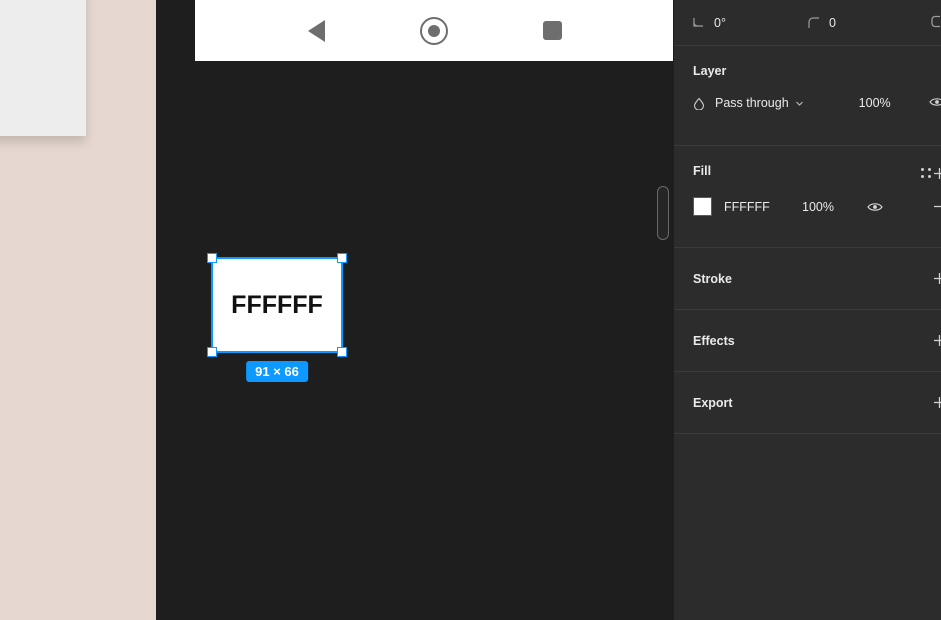 Image resolution: width=941 pixels, height=620 pixels. I want to click on selected-rectangle: FFFFFF, so click(277, 305).